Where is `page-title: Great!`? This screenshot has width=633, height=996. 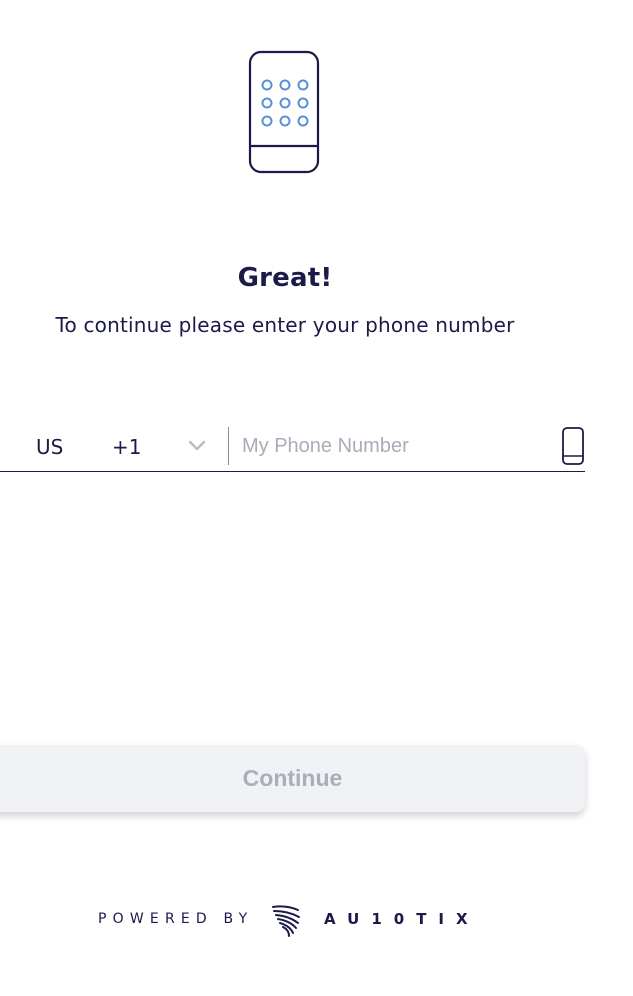 page-title: Great! is located at coordinates (285, 278).